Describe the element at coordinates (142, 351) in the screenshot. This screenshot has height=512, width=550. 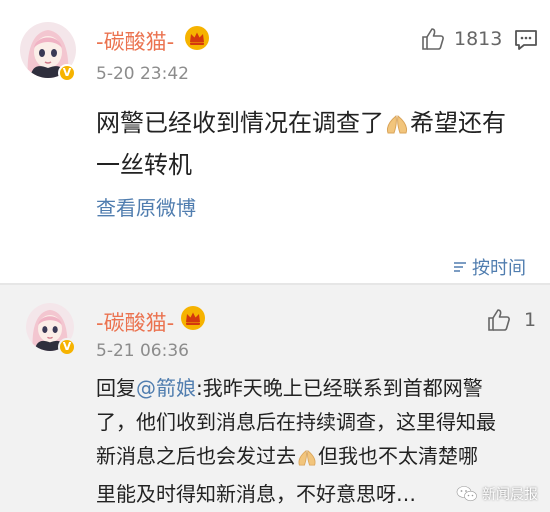
I see `reply-timestamp: 5-21 06:36` at that location.